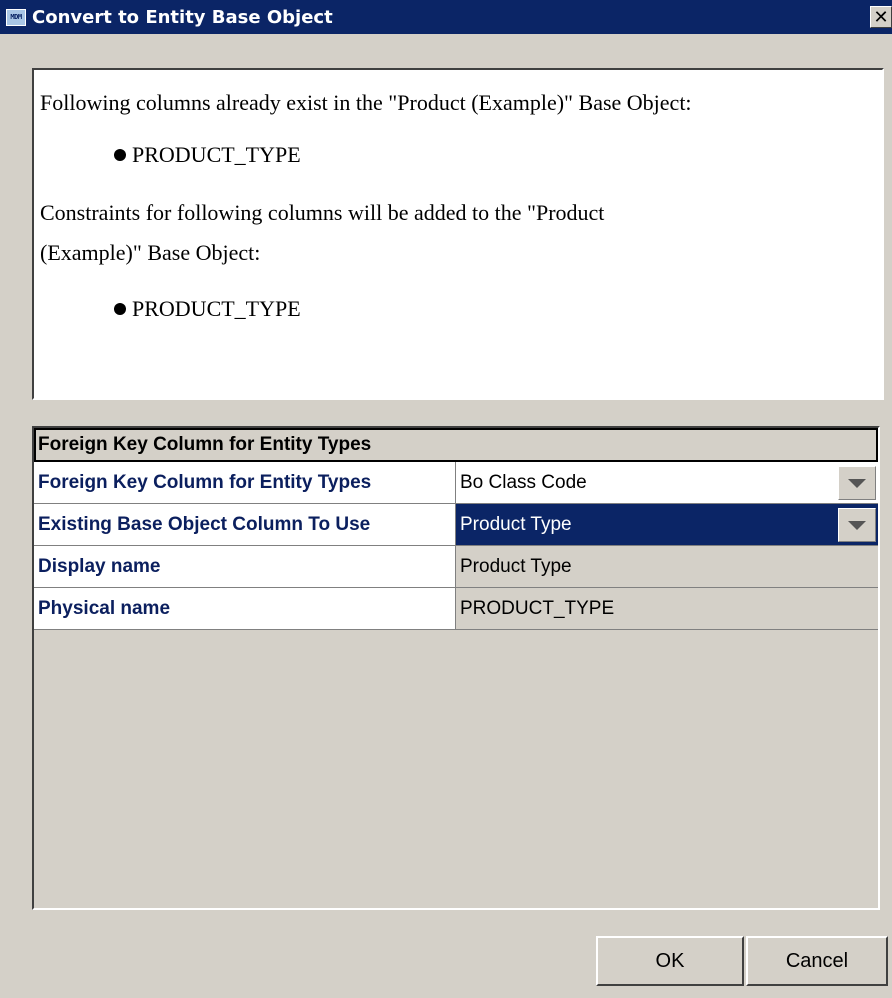  Describe the element at coordinates (245, 482) in the screenshot. I see `row-label: Foreign Key Column for Entity Types` at that location.